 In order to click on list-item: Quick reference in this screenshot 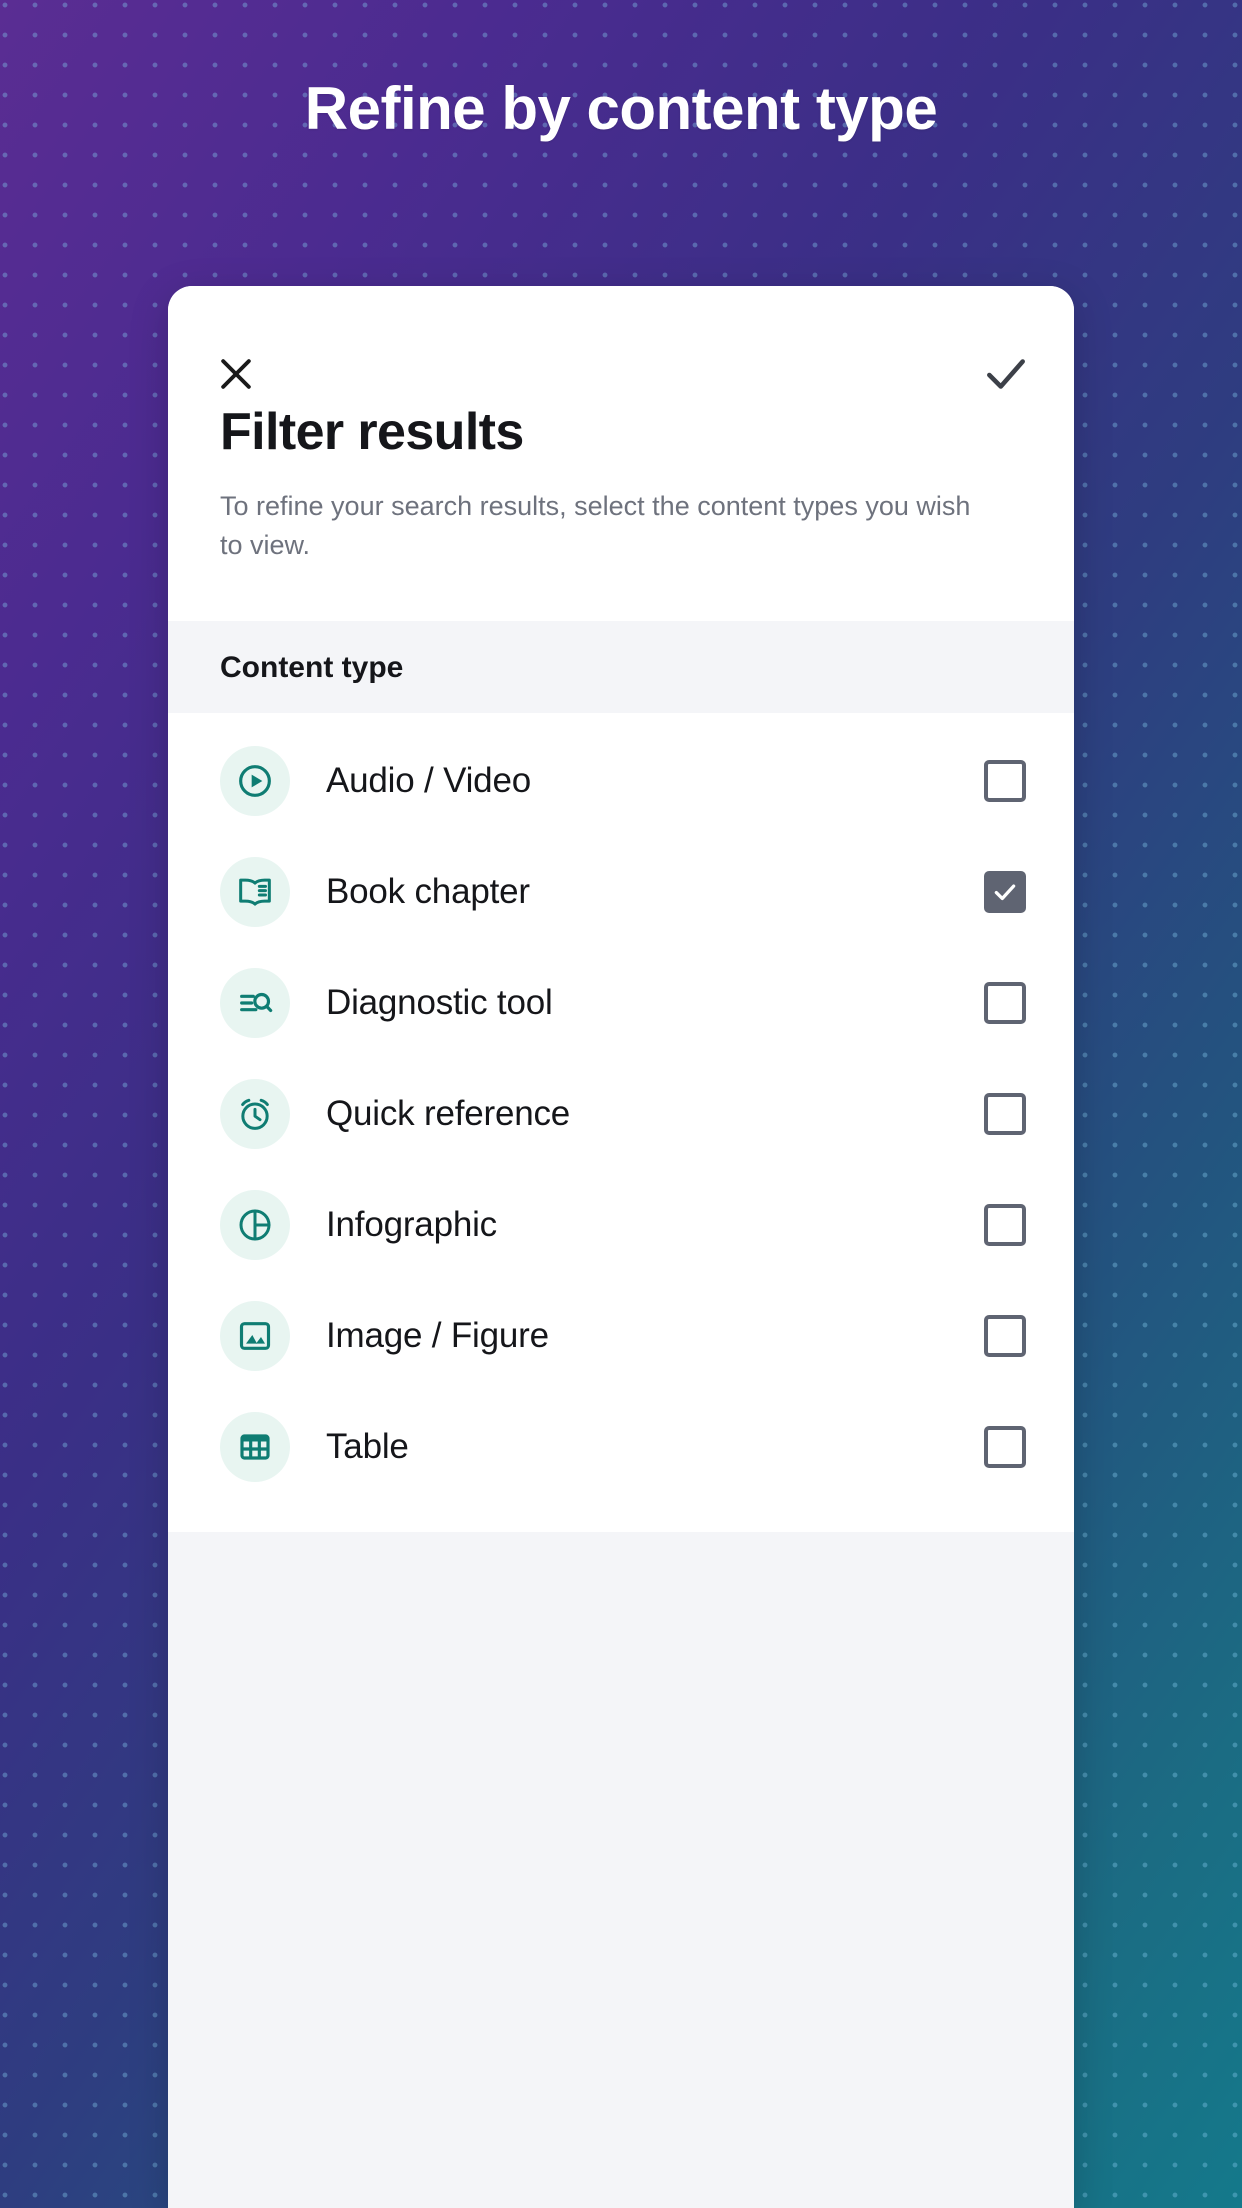, I will do `click(621, 1113)`.